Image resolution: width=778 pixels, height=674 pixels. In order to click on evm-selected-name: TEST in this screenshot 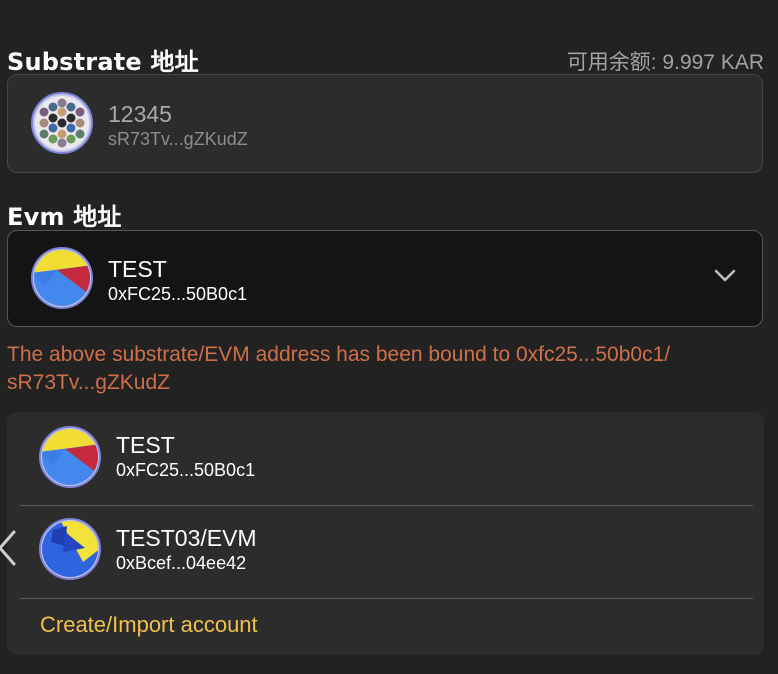, I will do `click(137, 269)`.